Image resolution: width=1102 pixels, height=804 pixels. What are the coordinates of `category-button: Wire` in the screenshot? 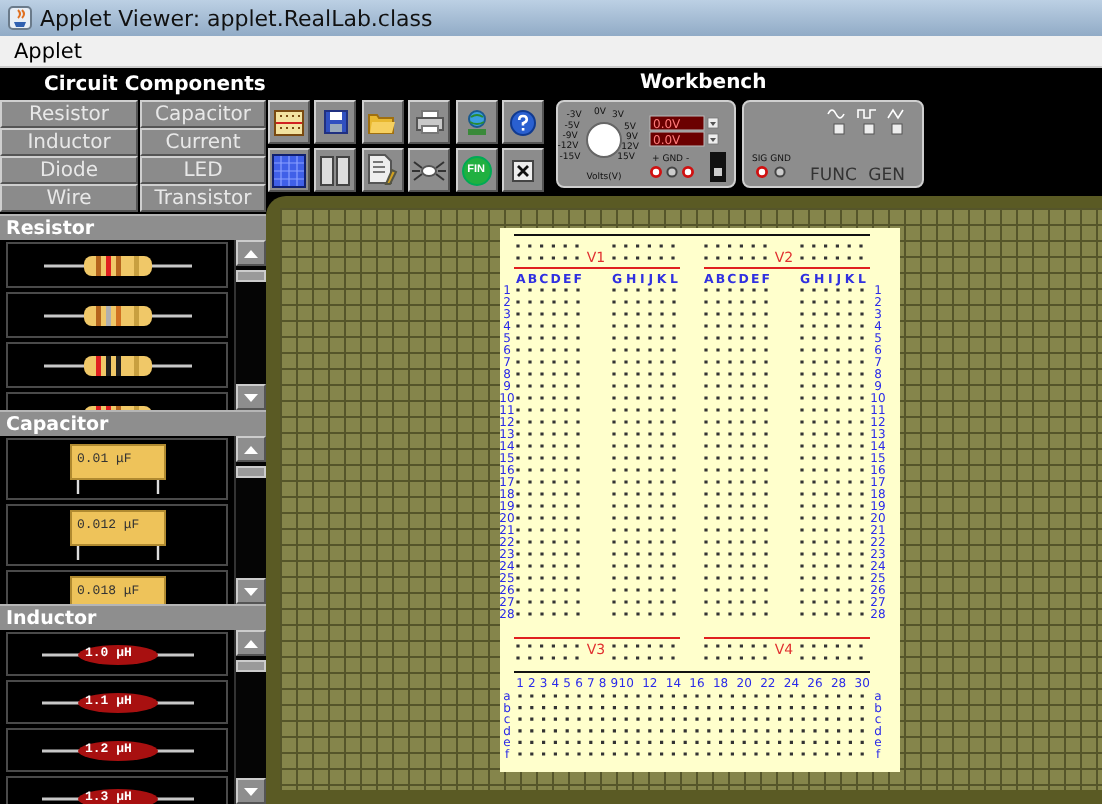 It's located at (69, 198).